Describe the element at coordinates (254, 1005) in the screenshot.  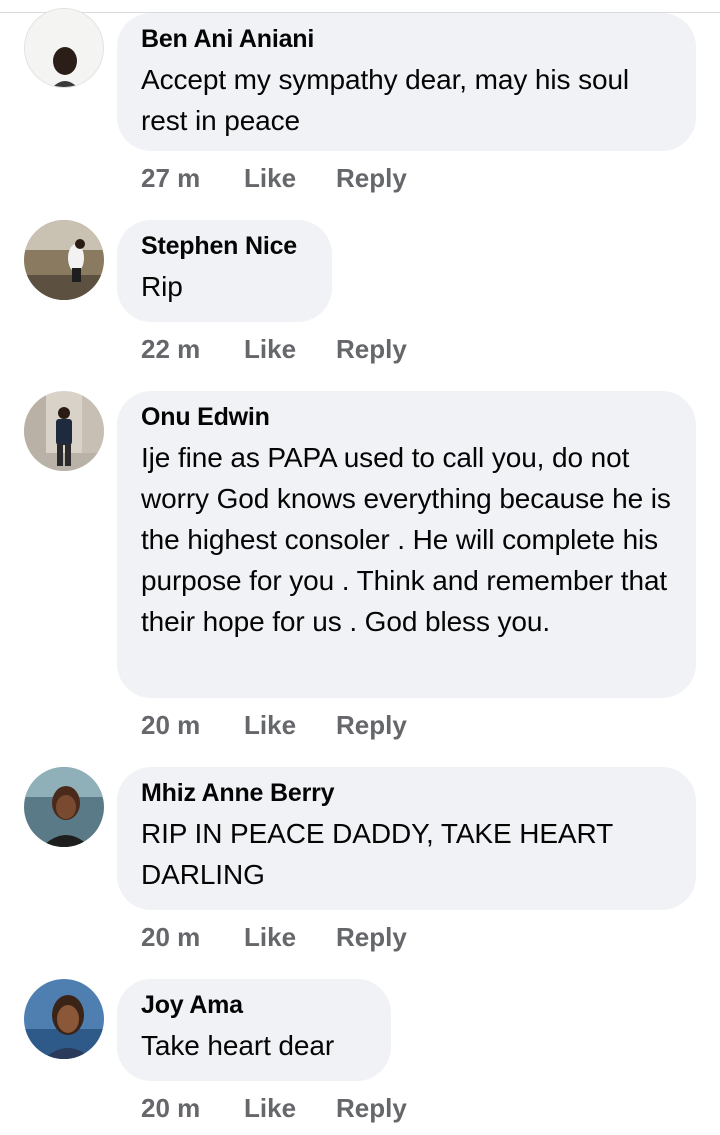
I see `author-name: Joy Ama` at that location.